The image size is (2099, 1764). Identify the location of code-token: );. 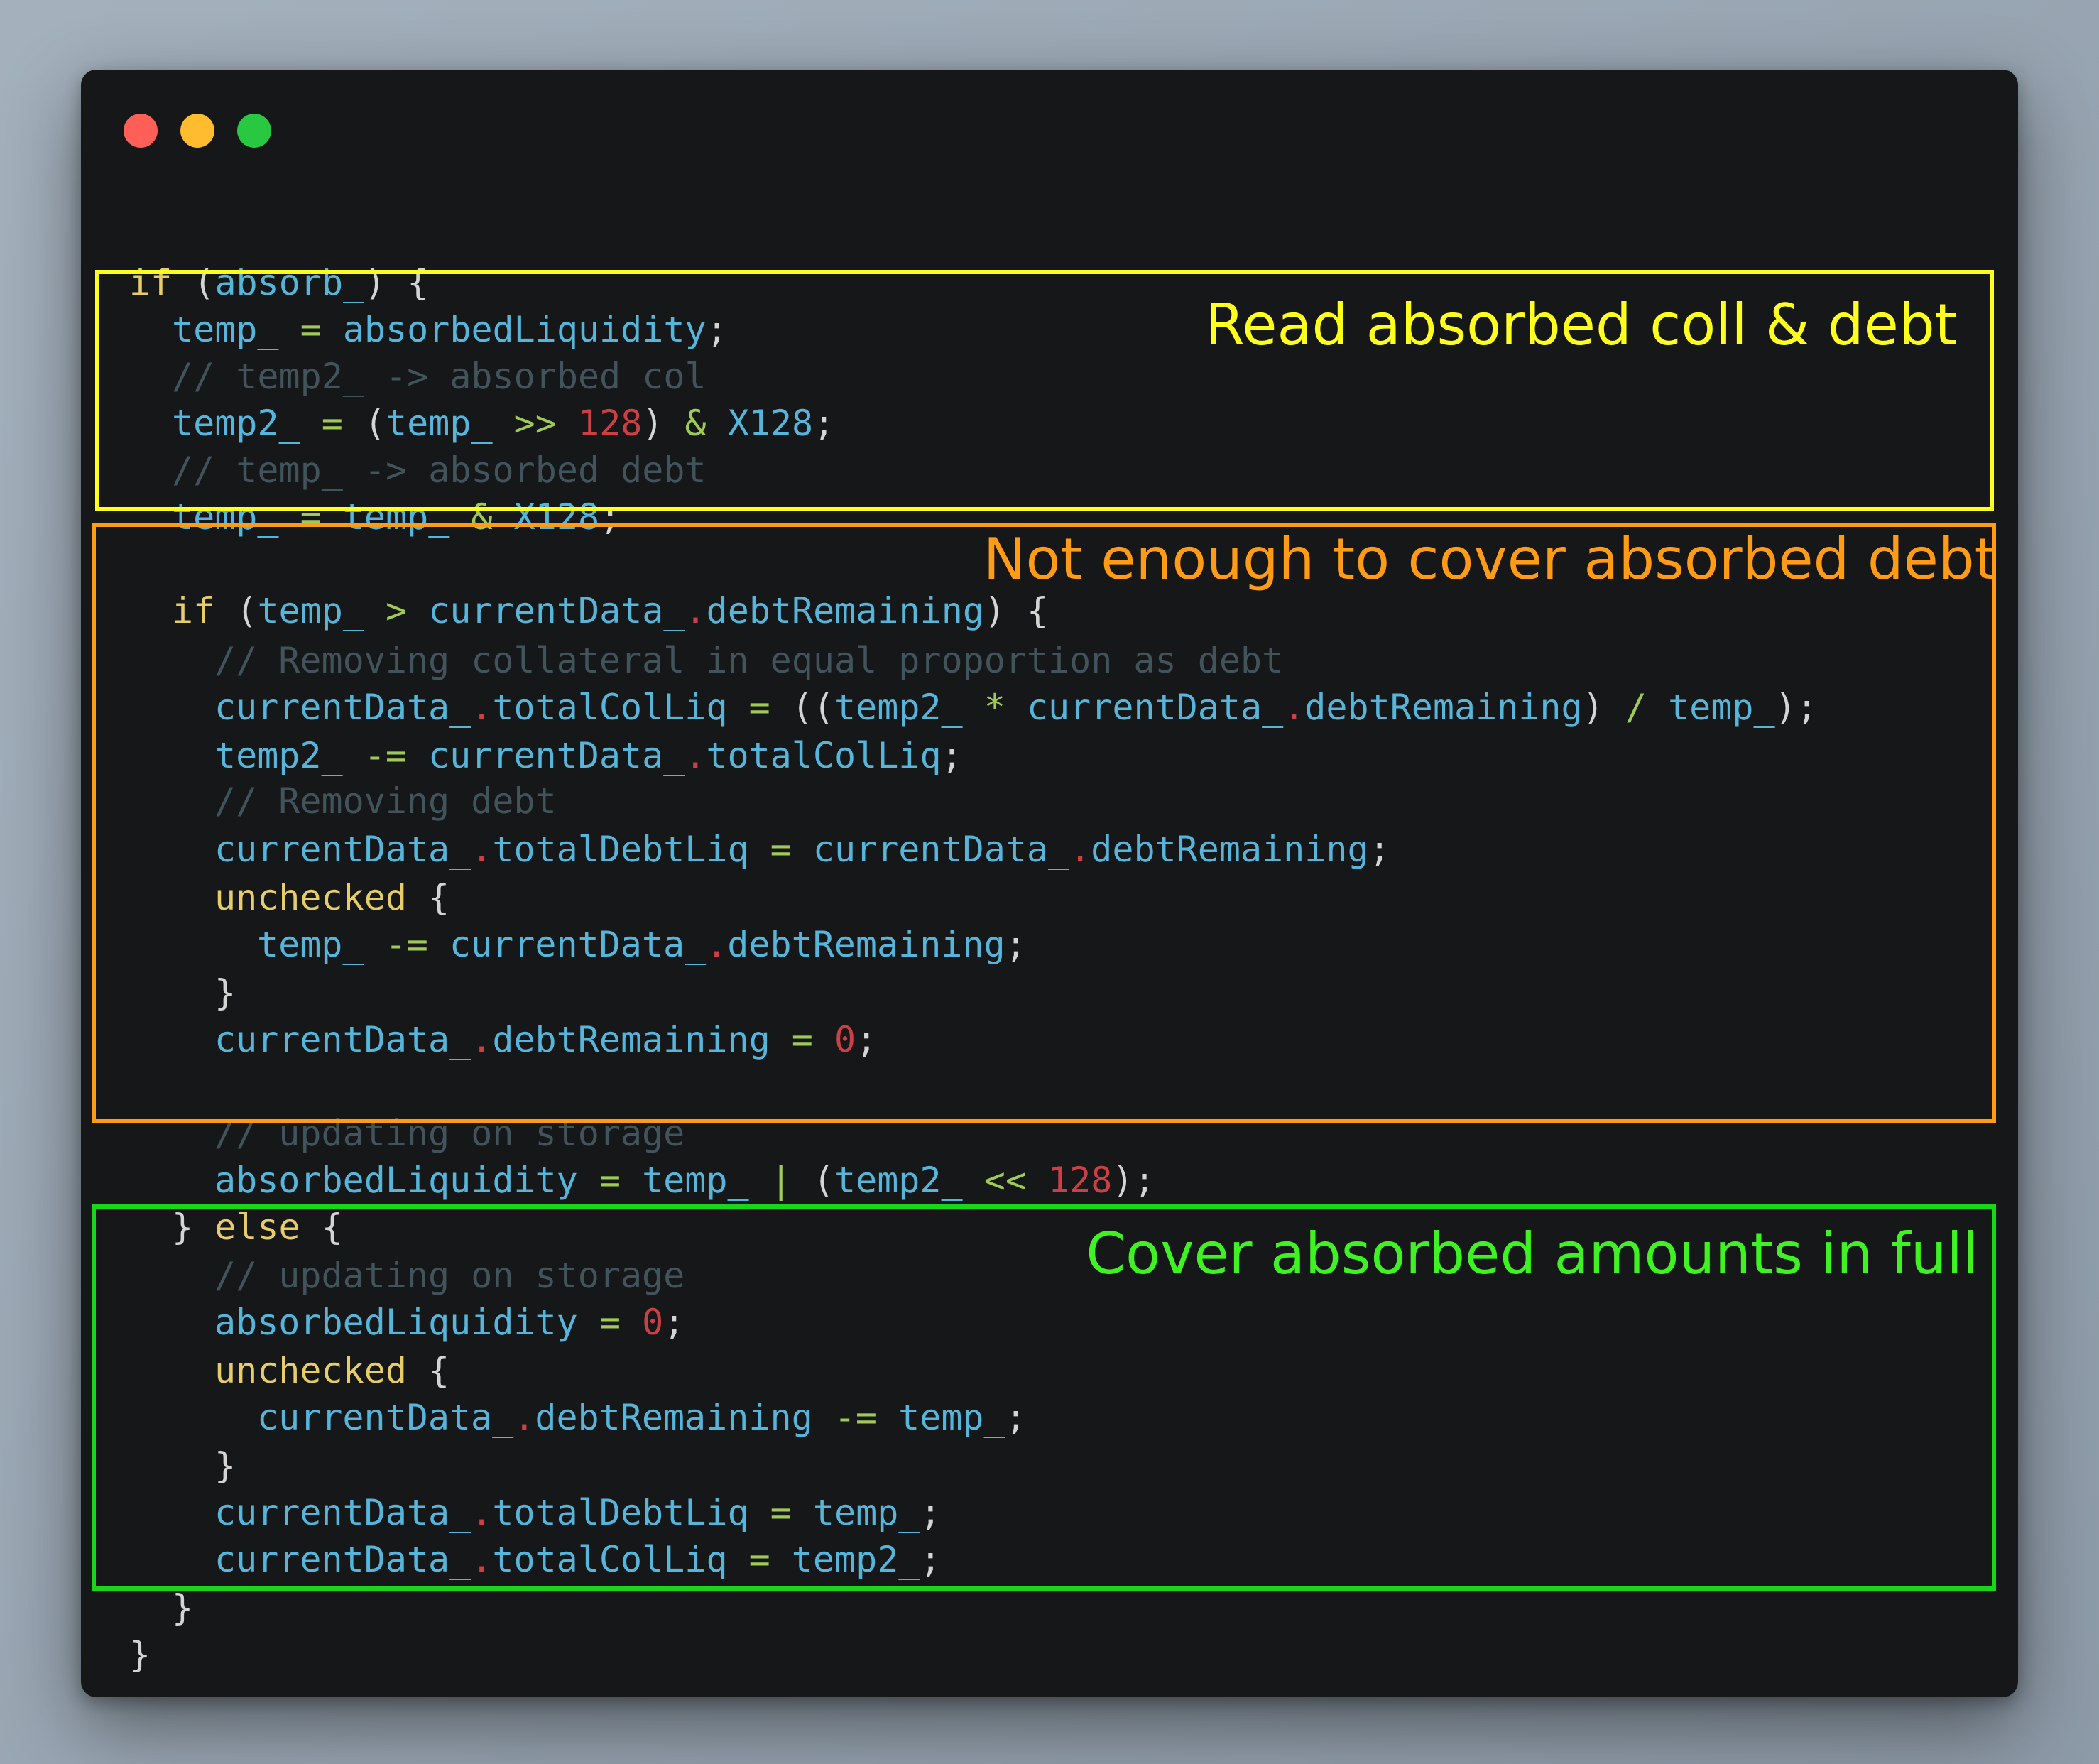
(1133, 1180).